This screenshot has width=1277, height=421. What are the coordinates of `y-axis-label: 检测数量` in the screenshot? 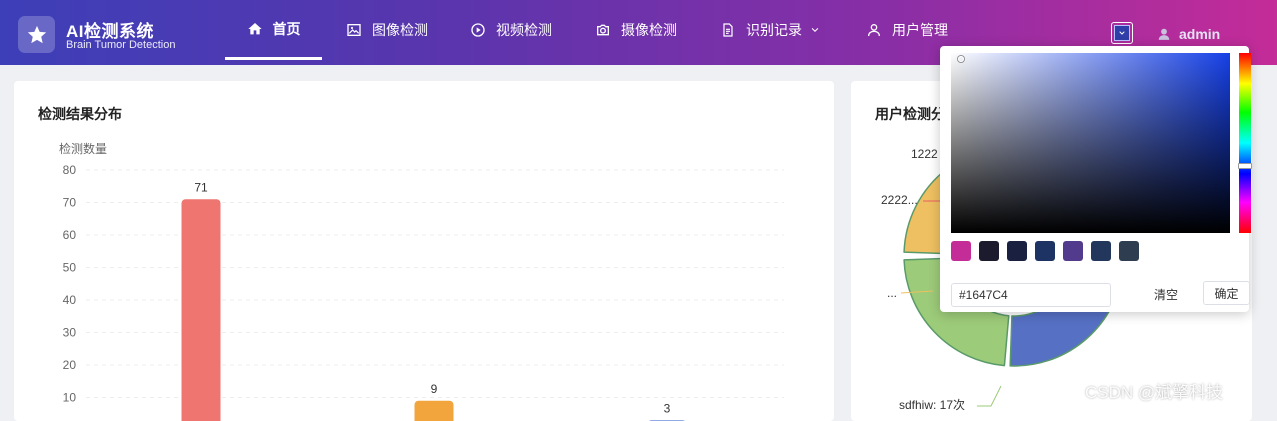 It's located at (83, 148).